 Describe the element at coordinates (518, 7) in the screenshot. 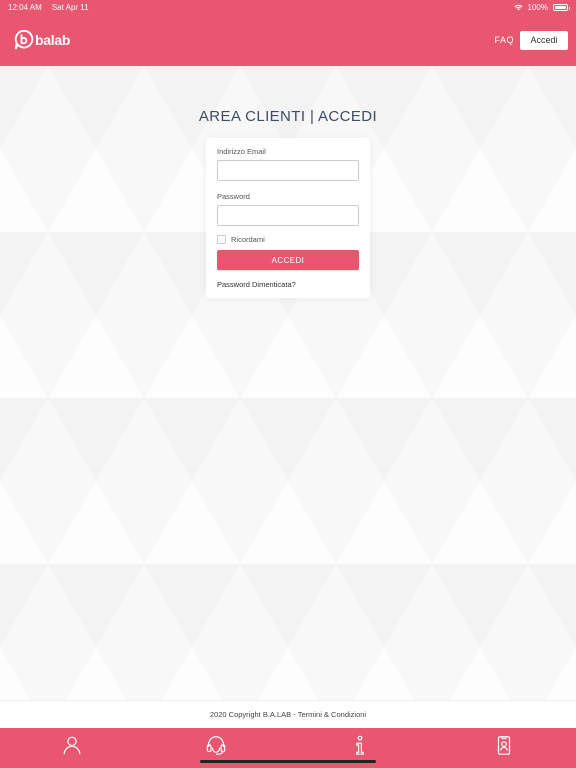

I see `wifi-icon` at that location.